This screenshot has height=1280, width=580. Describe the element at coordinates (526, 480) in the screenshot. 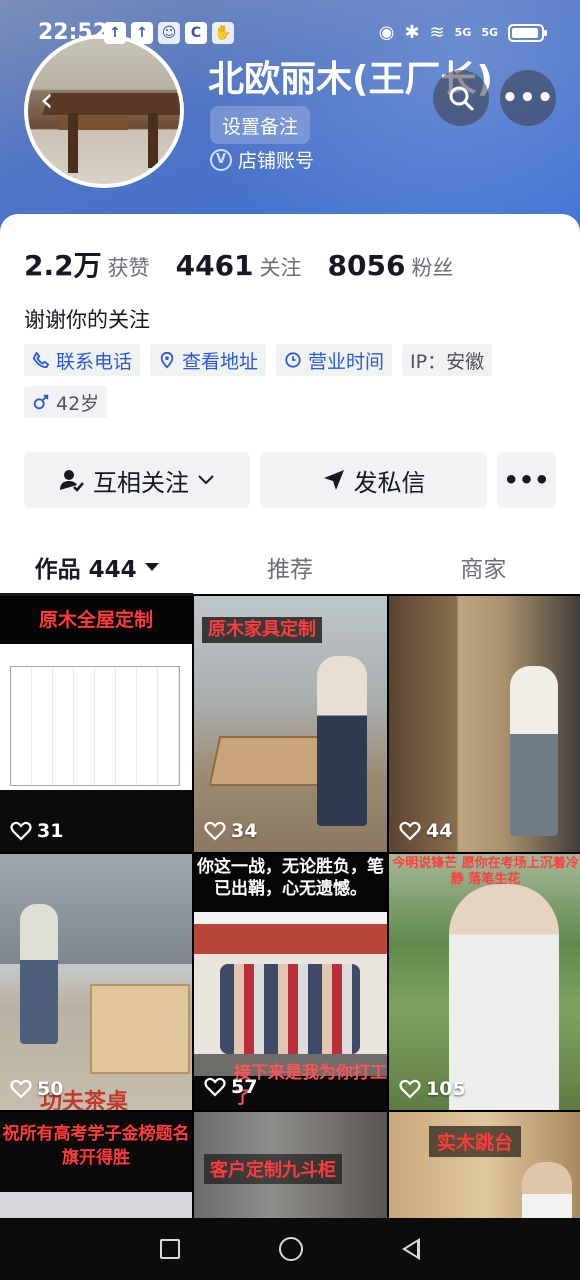

I see `more-actions-button: •••` at that location.